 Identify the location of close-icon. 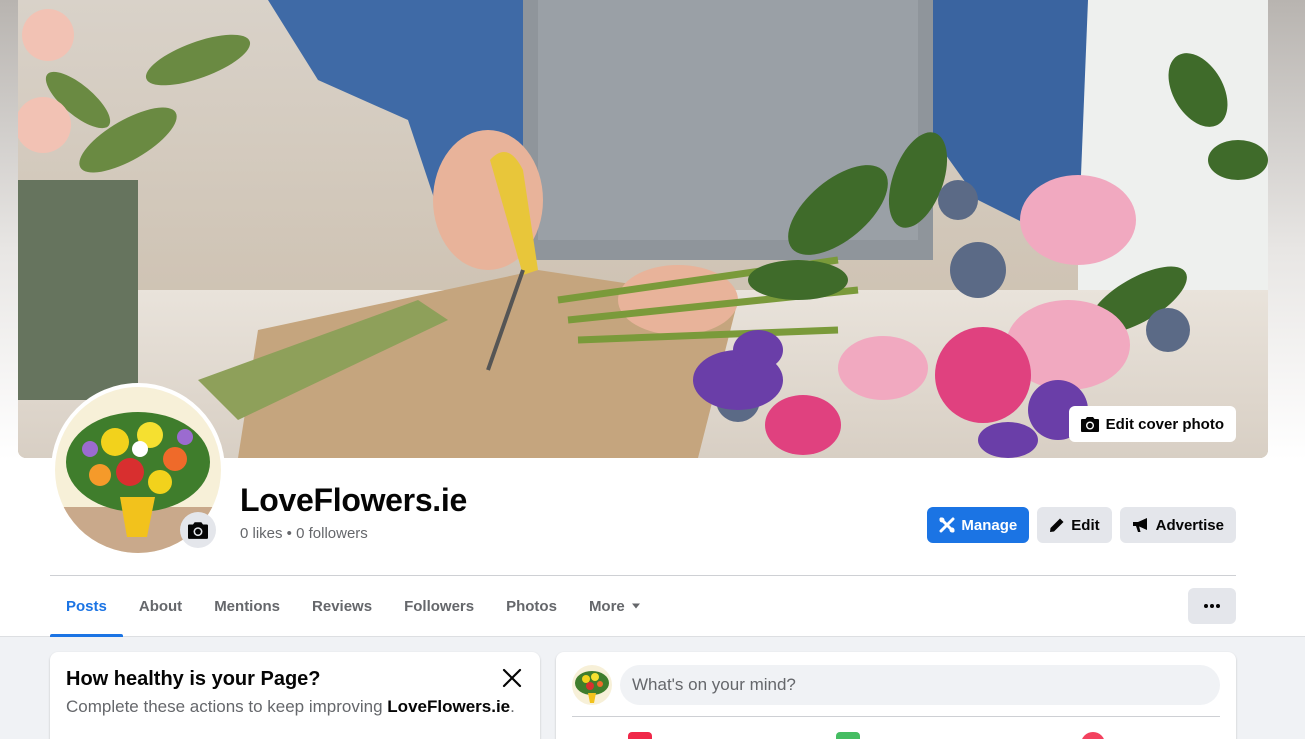
(512, 678).